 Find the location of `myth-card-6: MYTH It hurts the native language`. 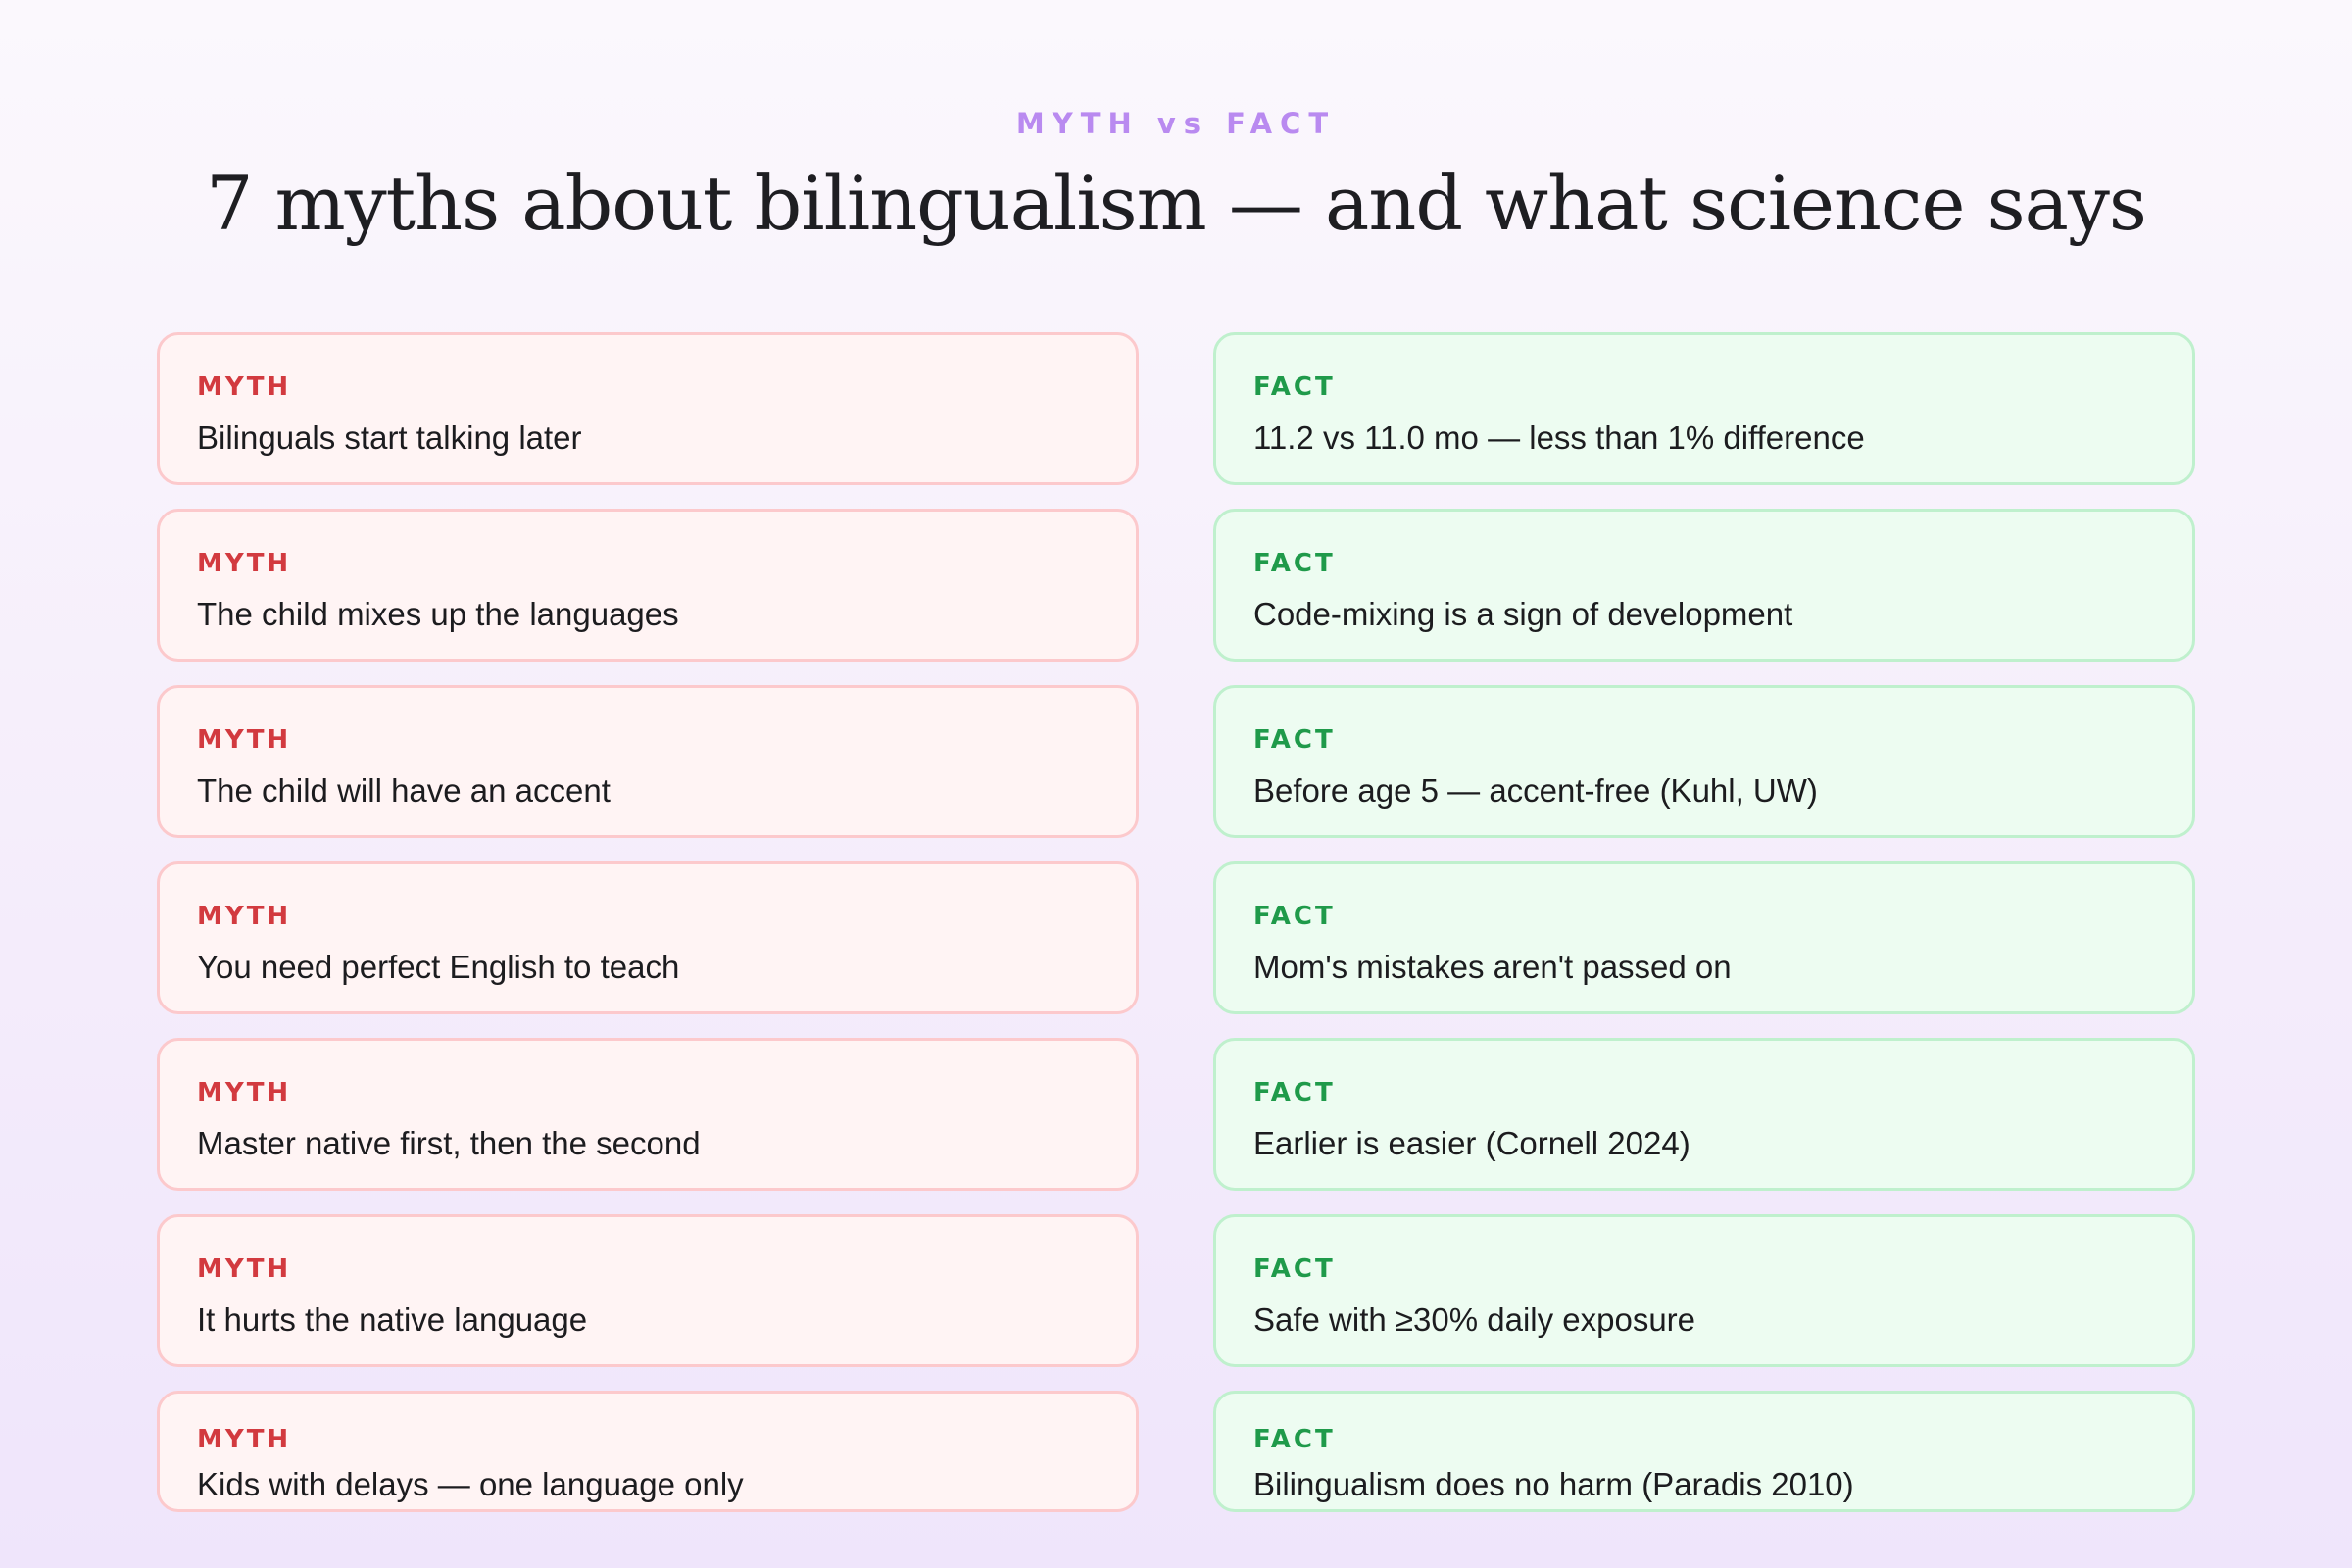

myth-card-6: MYTH It hurts the native language is located at coordinates (648, 1290).